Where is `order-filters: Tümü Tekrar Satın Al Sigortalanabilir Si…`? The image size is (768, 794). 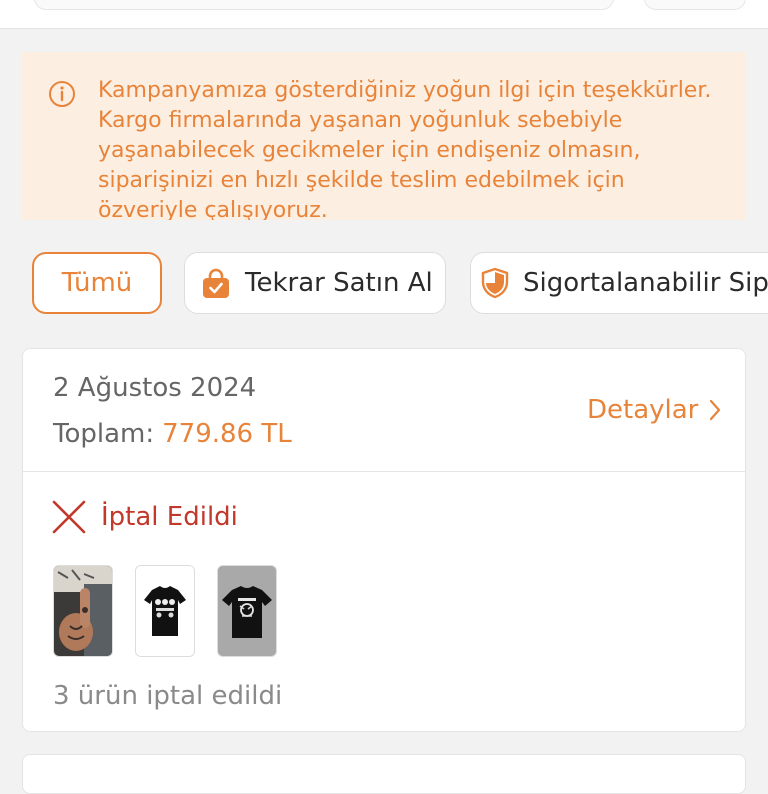 order-filters: Tümü Tekrar Satın Al Sigortalanabilir Si… is located at coordinates (384, 285).